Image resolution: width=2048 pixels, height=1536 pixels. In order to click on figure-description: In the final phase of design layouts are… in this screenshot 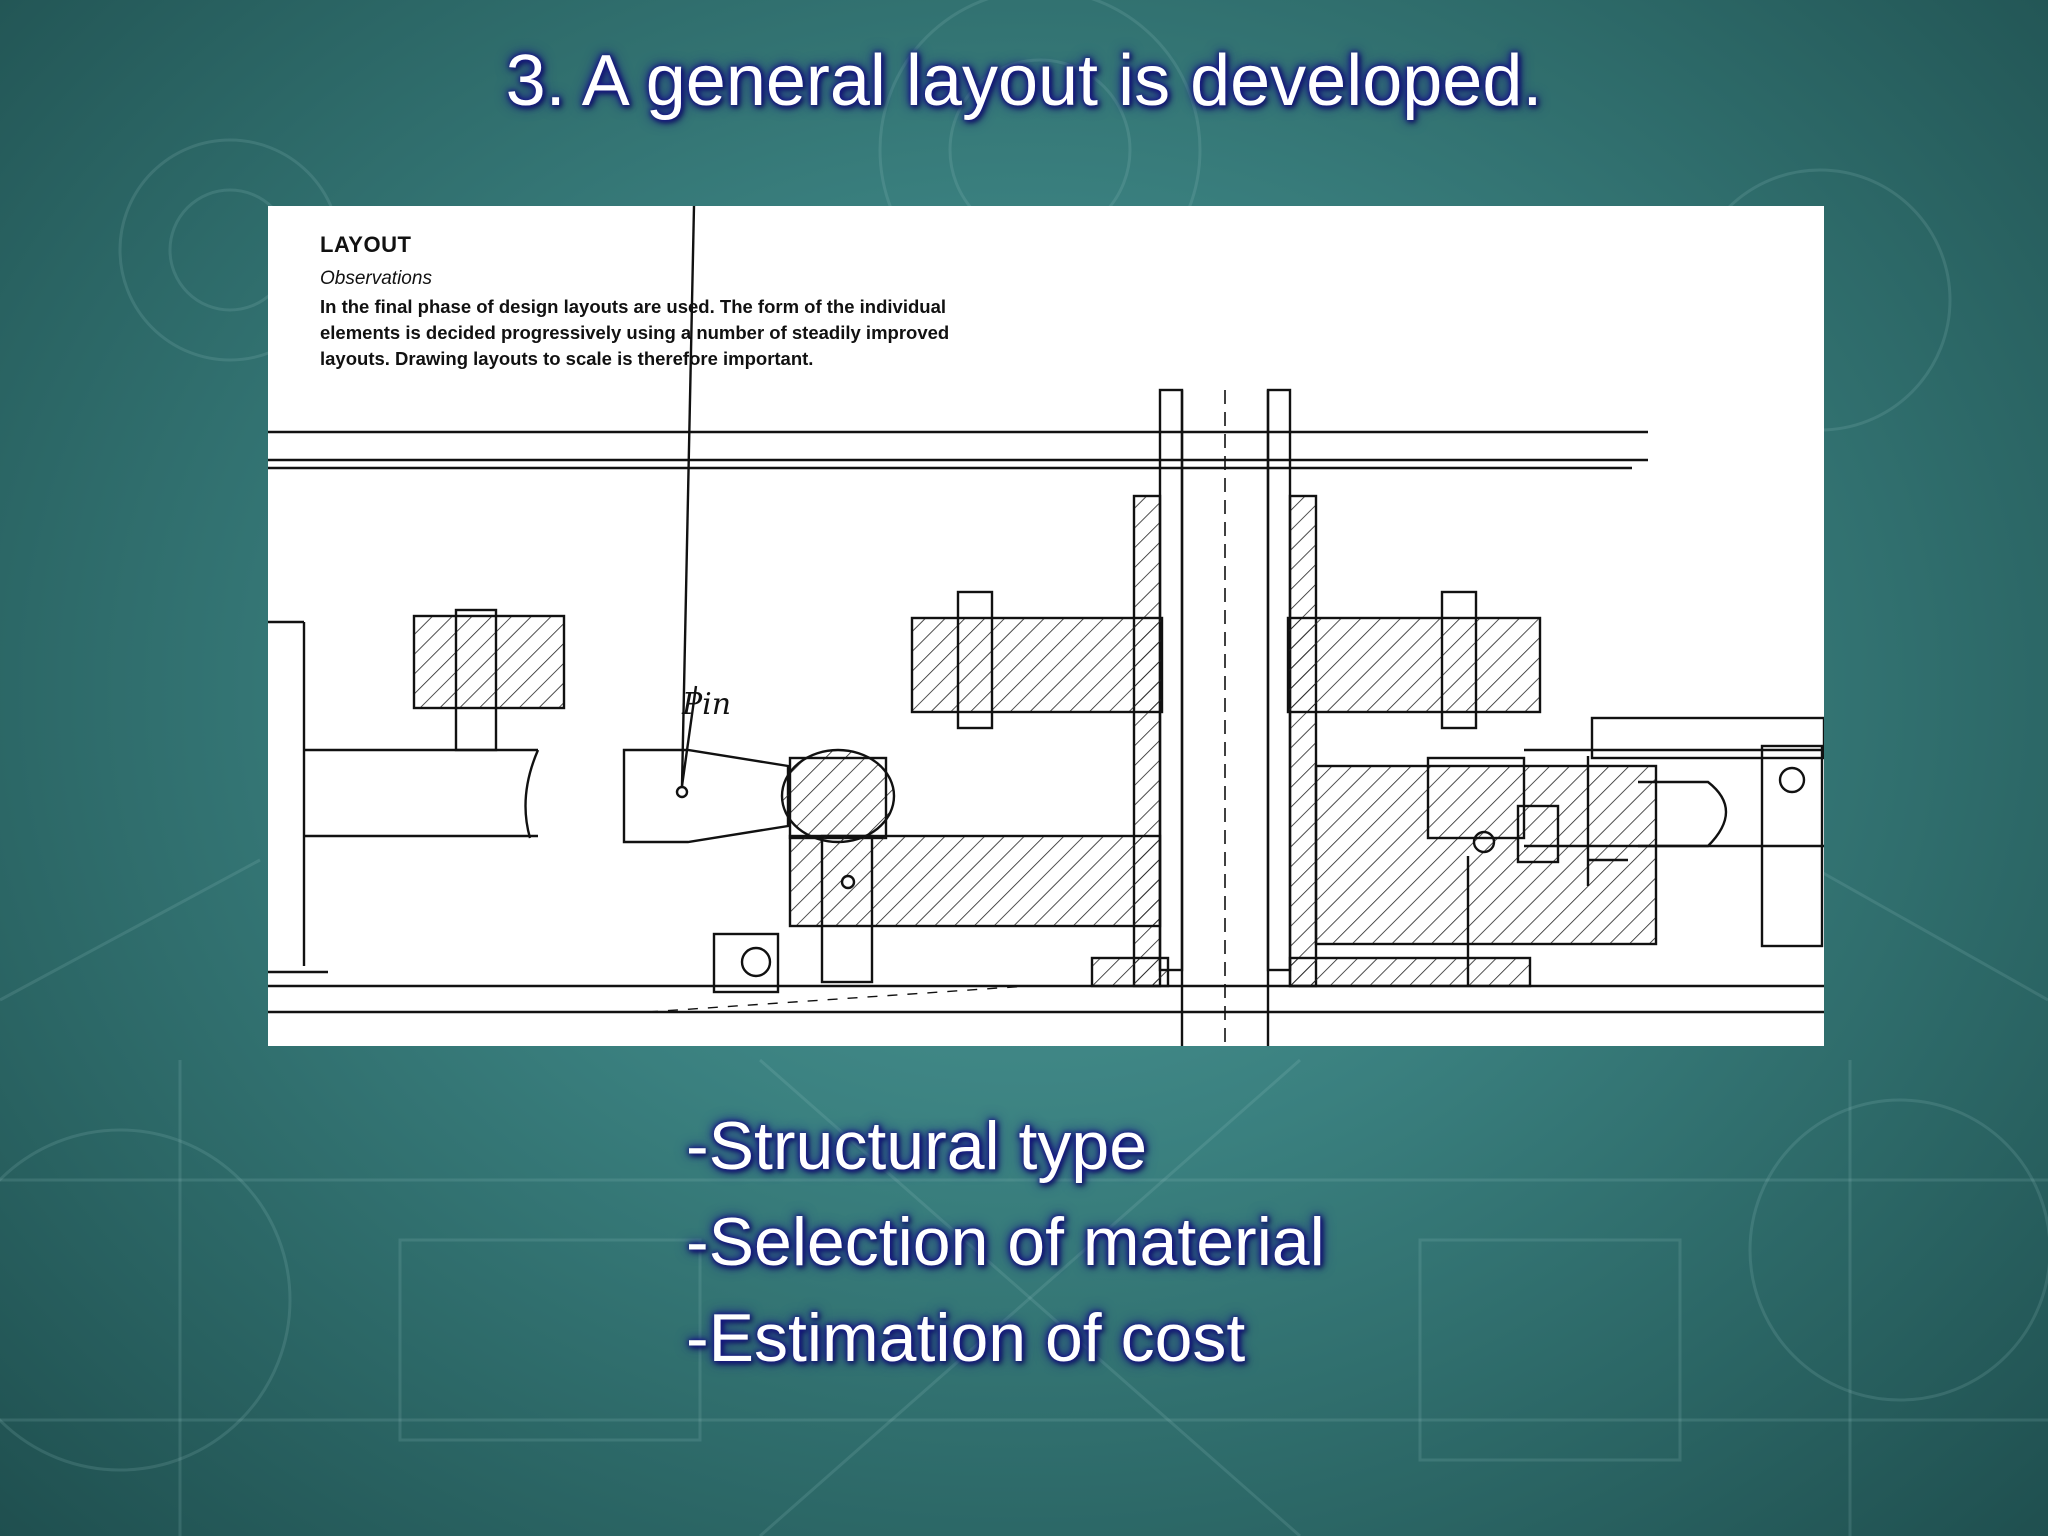, I will do `click(635, 332)`.